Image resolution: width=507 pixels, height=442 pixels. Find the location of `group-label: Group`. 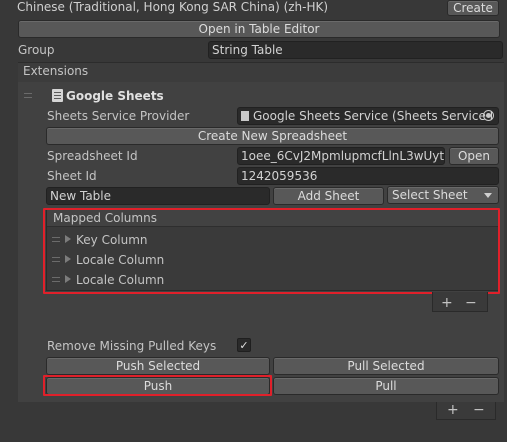

group-label: Group is located at coordinates (36, 50).